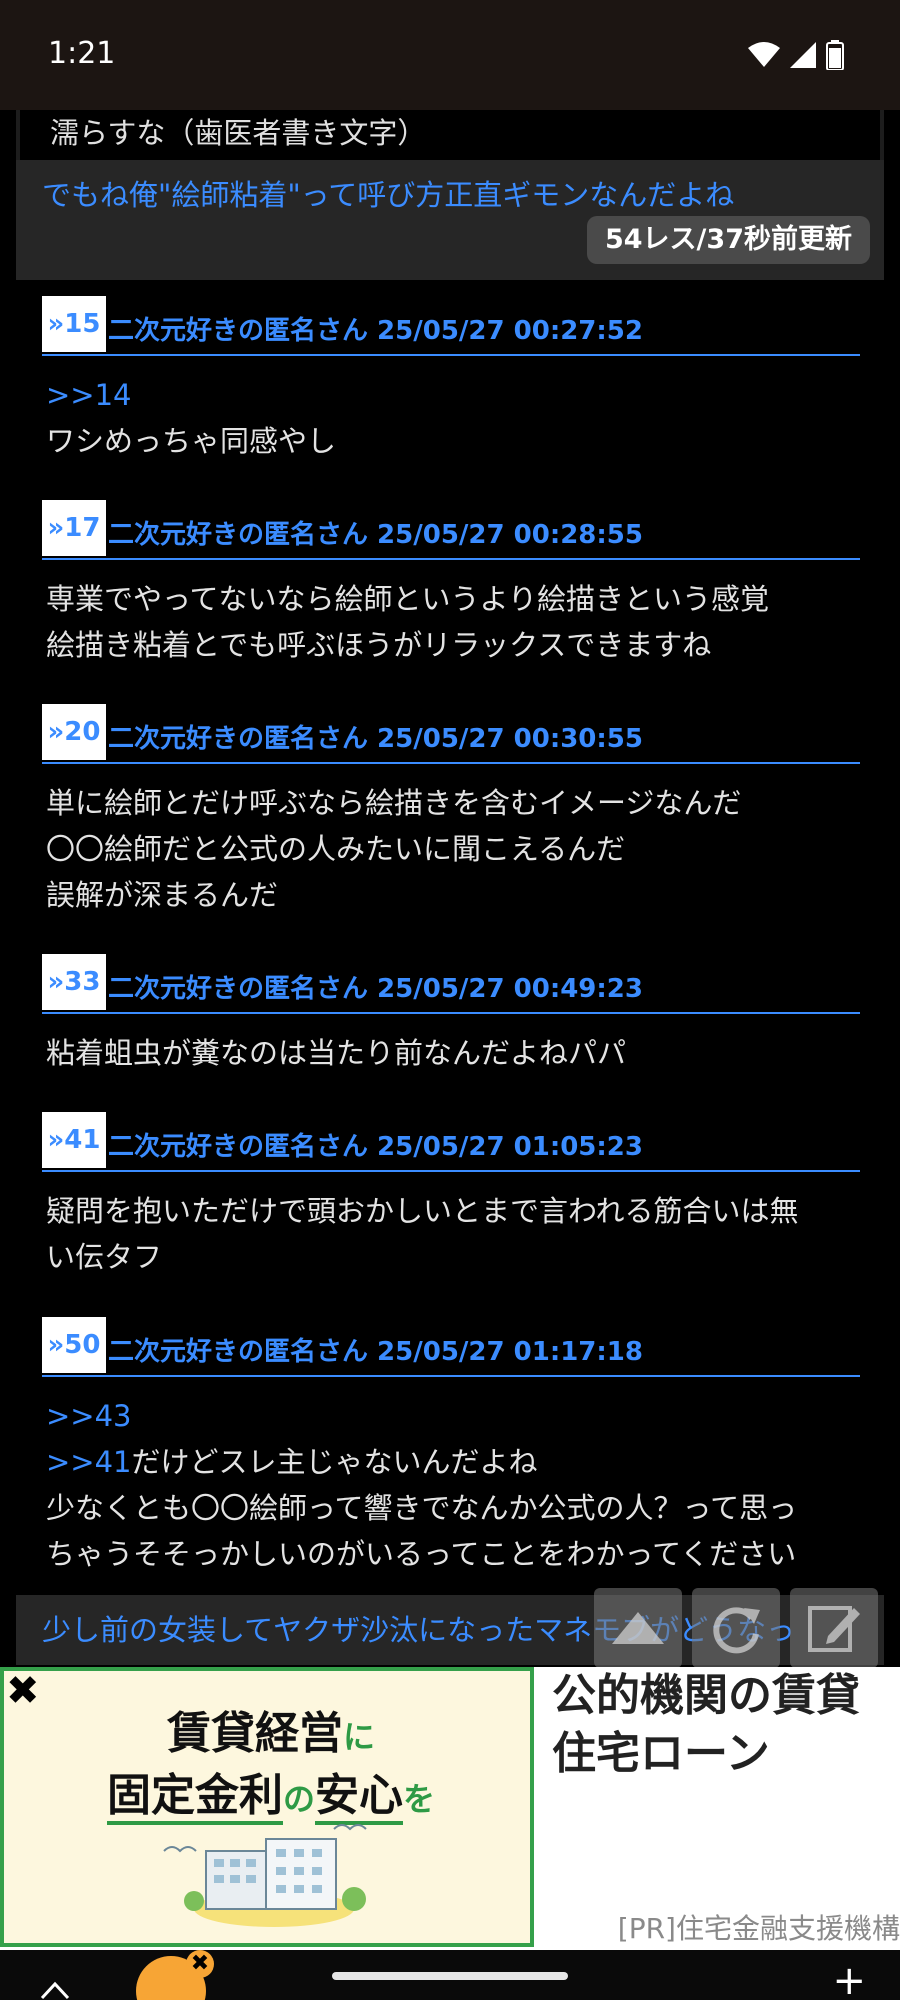 This screenshot has width=900, height=2000. I want to click on post-header: » 20 二次元好きの匿名さん 25/05/27 00:30:55, so click(451, 734).